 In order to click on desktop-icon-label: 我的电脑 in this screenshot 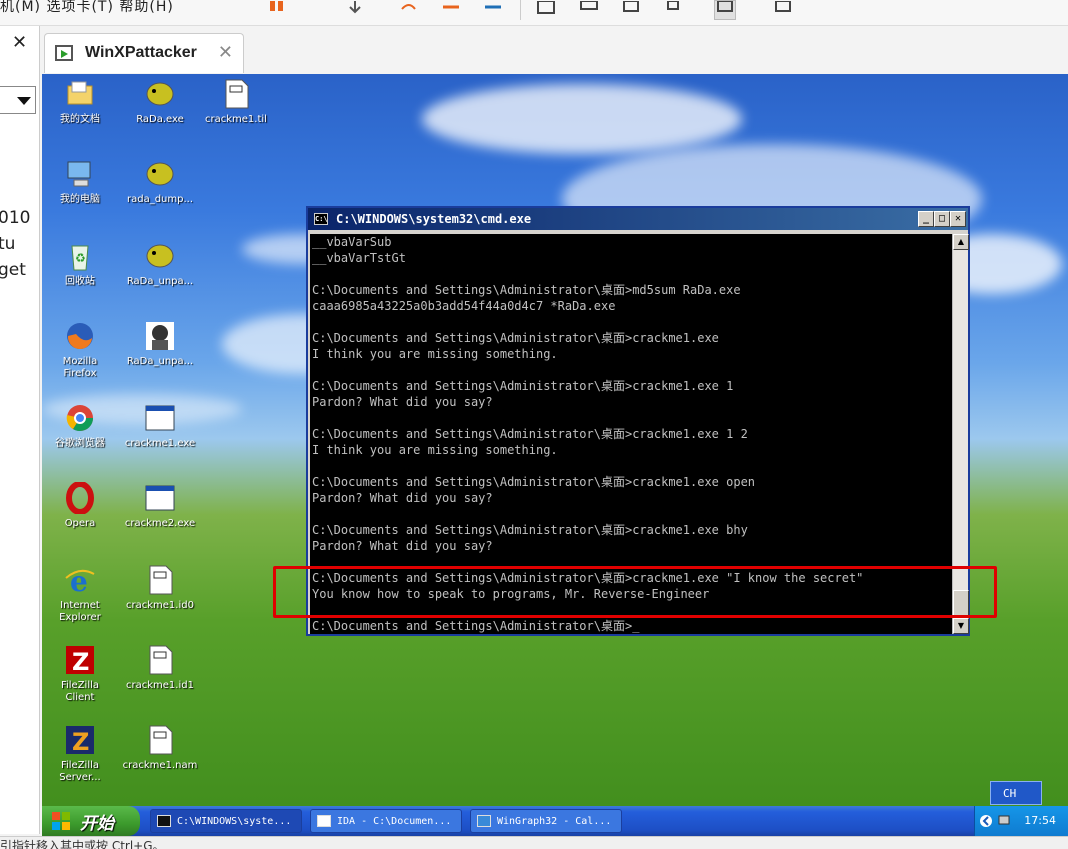, I will do `click(80, 199)`.